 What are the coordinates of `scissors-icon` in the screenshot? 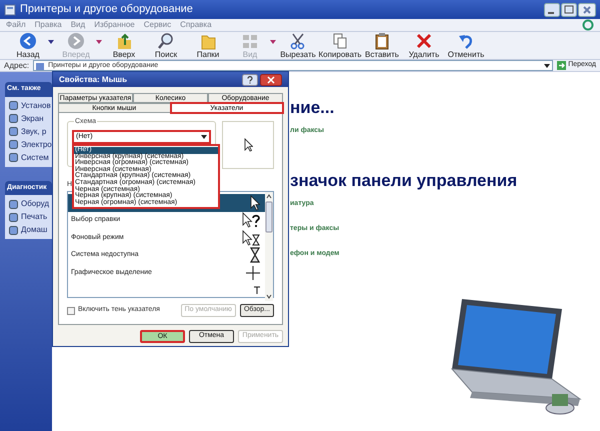 It's located at (298, 41).